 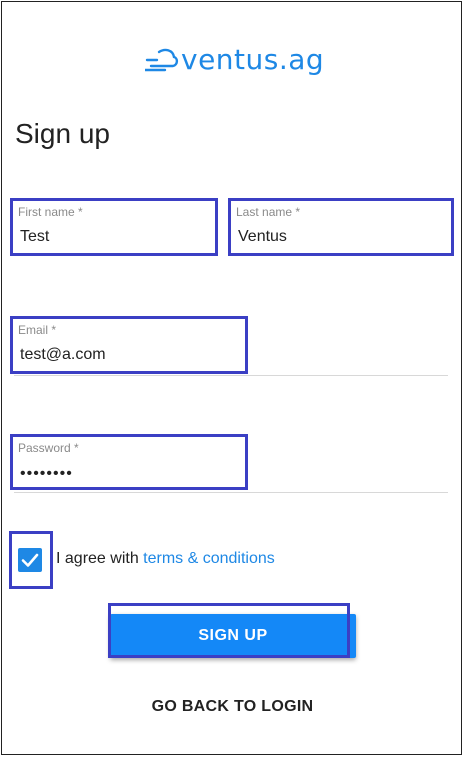 What do you see at coordinates (129, 474) in the screenshot?
I see `password-input: ••••••••` at bounding box center [129, 474].